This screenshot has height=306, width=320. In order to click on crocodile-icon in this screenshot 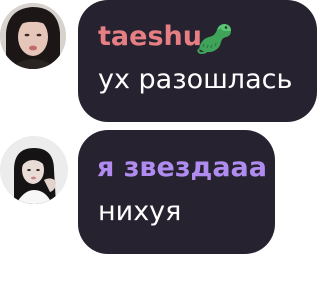, I will do `click(215, 38)`.